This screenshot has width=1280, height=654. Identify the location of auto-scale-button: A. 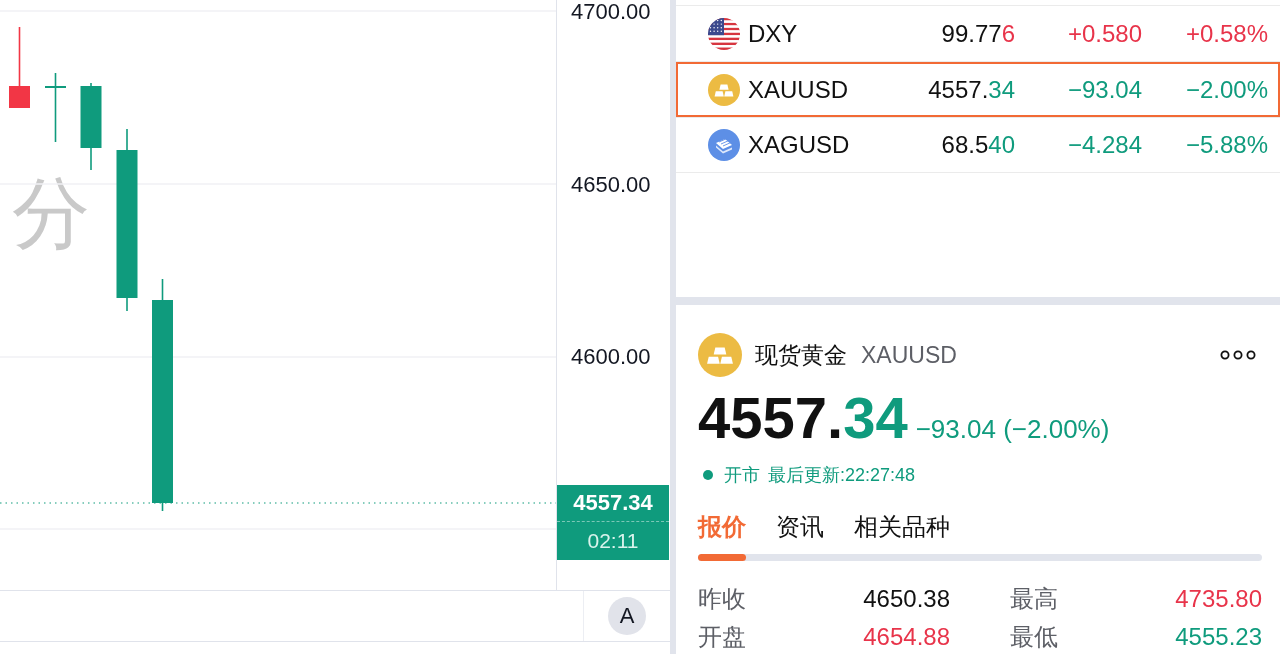
(627, 616).